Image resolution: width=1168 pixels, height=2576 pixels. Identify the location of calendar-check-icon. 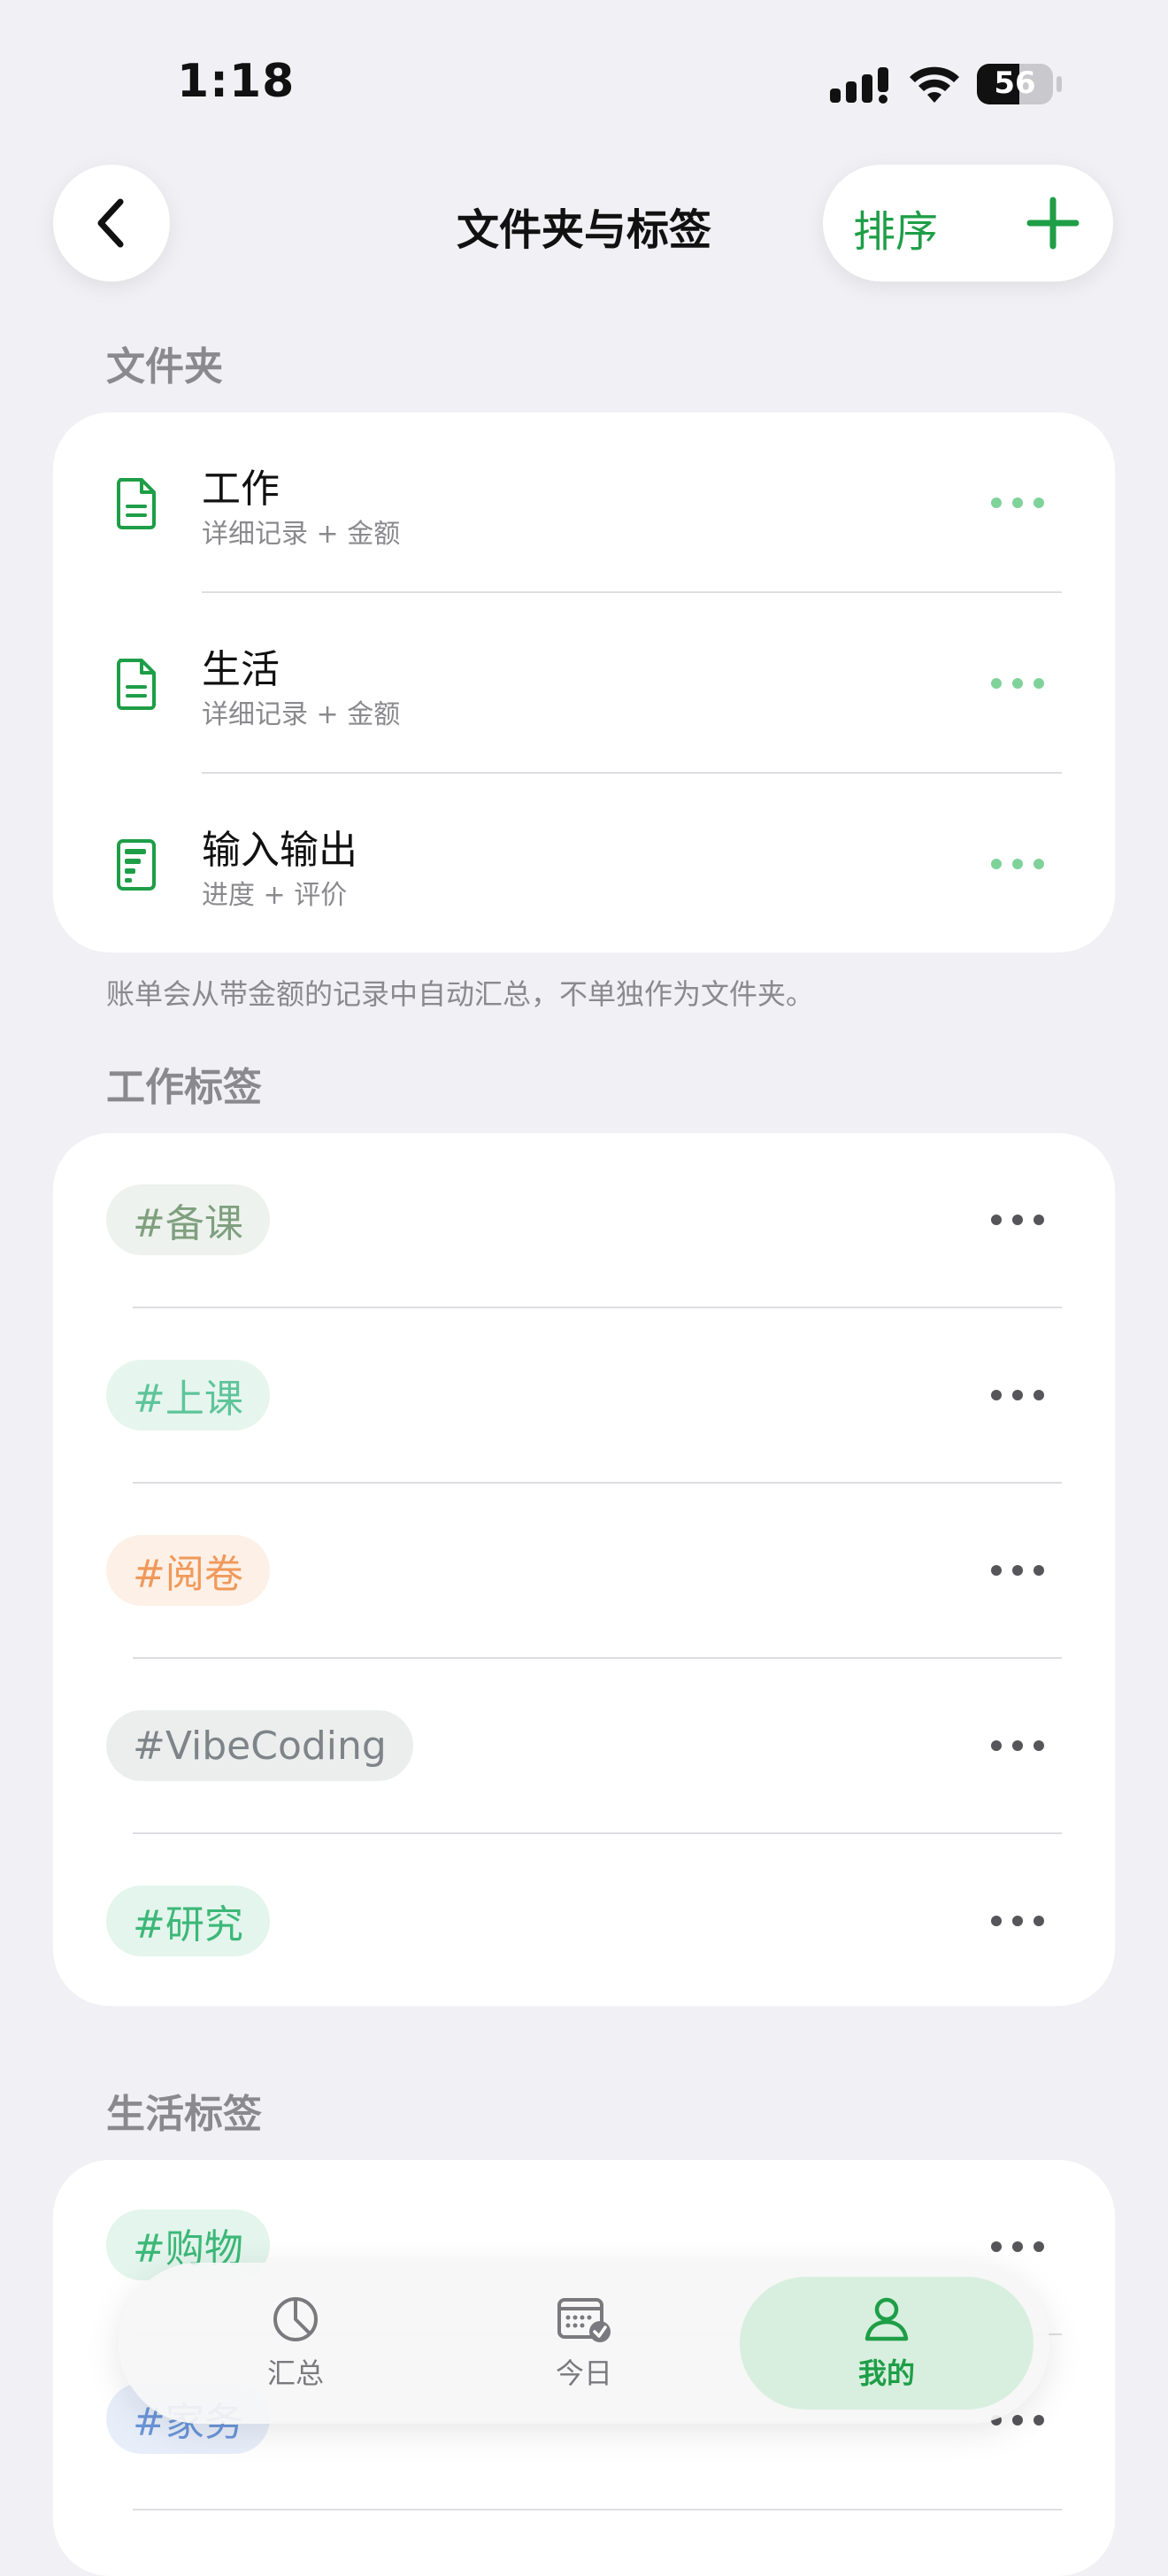
(584, 2320).